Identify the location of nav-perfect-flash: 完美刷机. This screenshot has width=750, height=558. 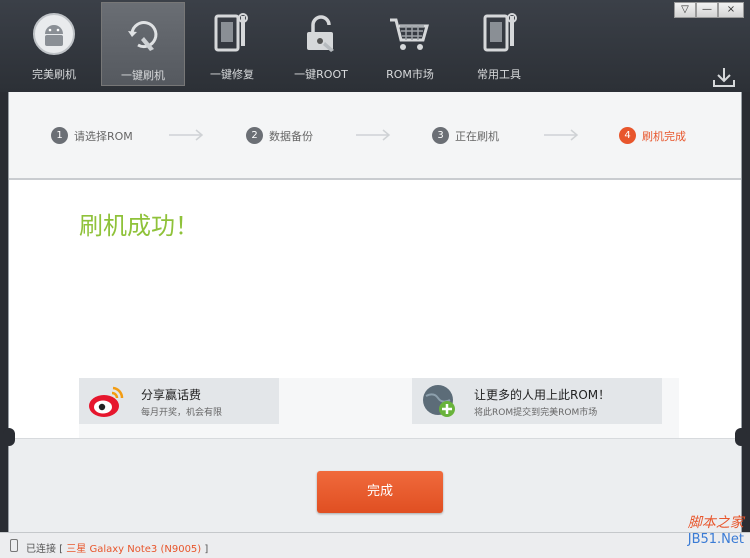
(54, 44).